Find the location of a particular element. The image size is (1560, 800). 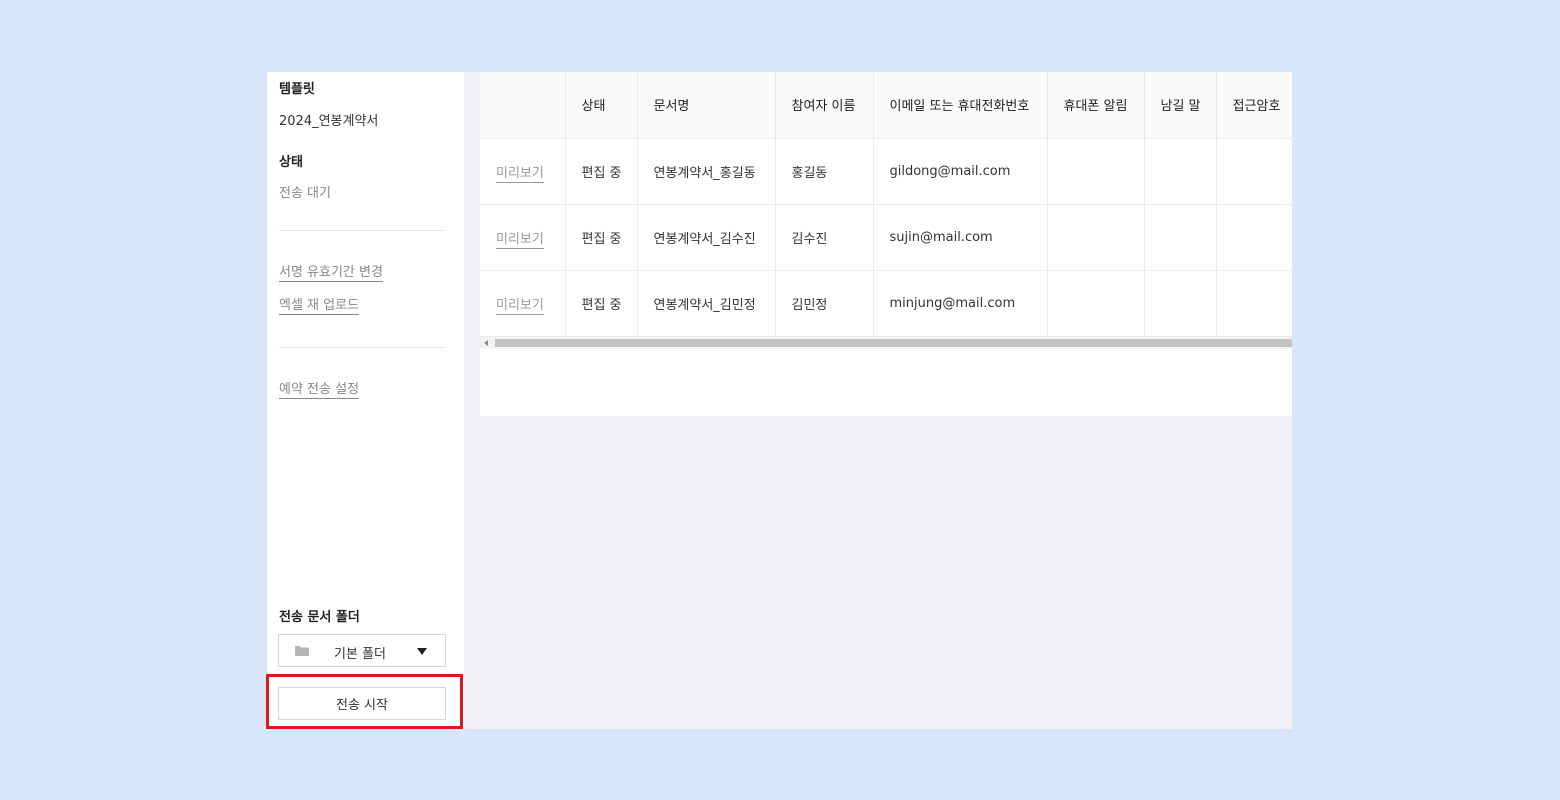

status-value: 전송 대기 is located at coordinates (305, 193).